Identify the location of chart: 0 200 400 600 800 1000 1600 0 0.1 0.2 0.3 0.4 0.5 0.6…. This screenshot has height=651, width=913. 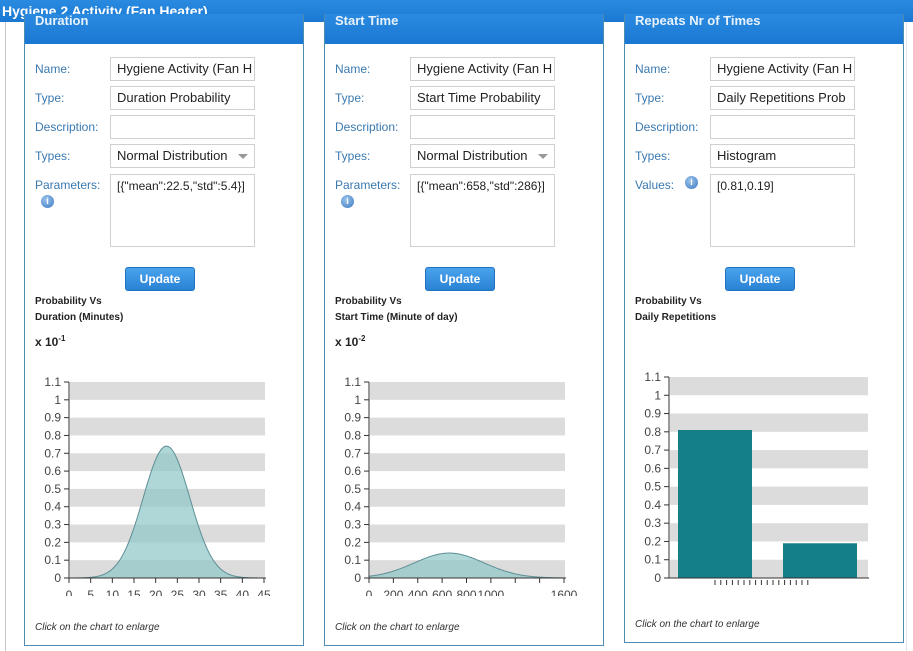
(465, 476).